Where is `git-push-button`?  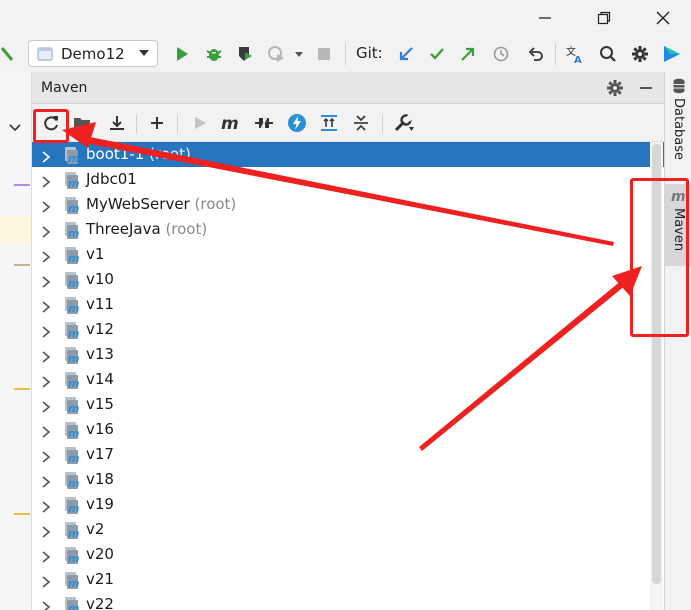 git-push-button is located at coordinates (468, 54).